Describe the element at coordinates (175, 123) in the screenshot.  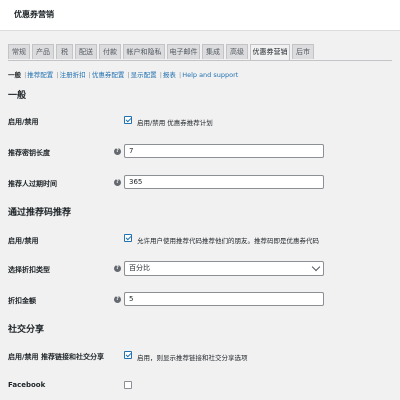
I see `enable-program-text: 启用/禁用 优惠券推荐计划` at that location.